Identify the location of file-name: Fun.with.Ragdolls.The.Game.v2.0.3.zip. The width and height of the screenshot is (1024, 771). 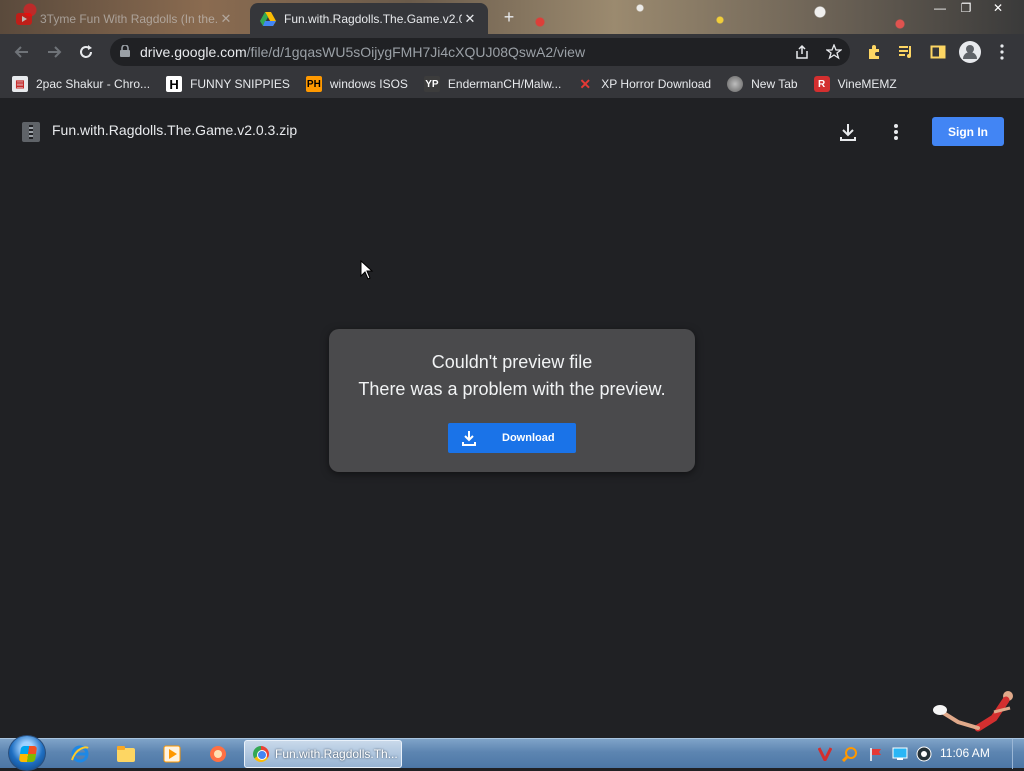
(175, 130).